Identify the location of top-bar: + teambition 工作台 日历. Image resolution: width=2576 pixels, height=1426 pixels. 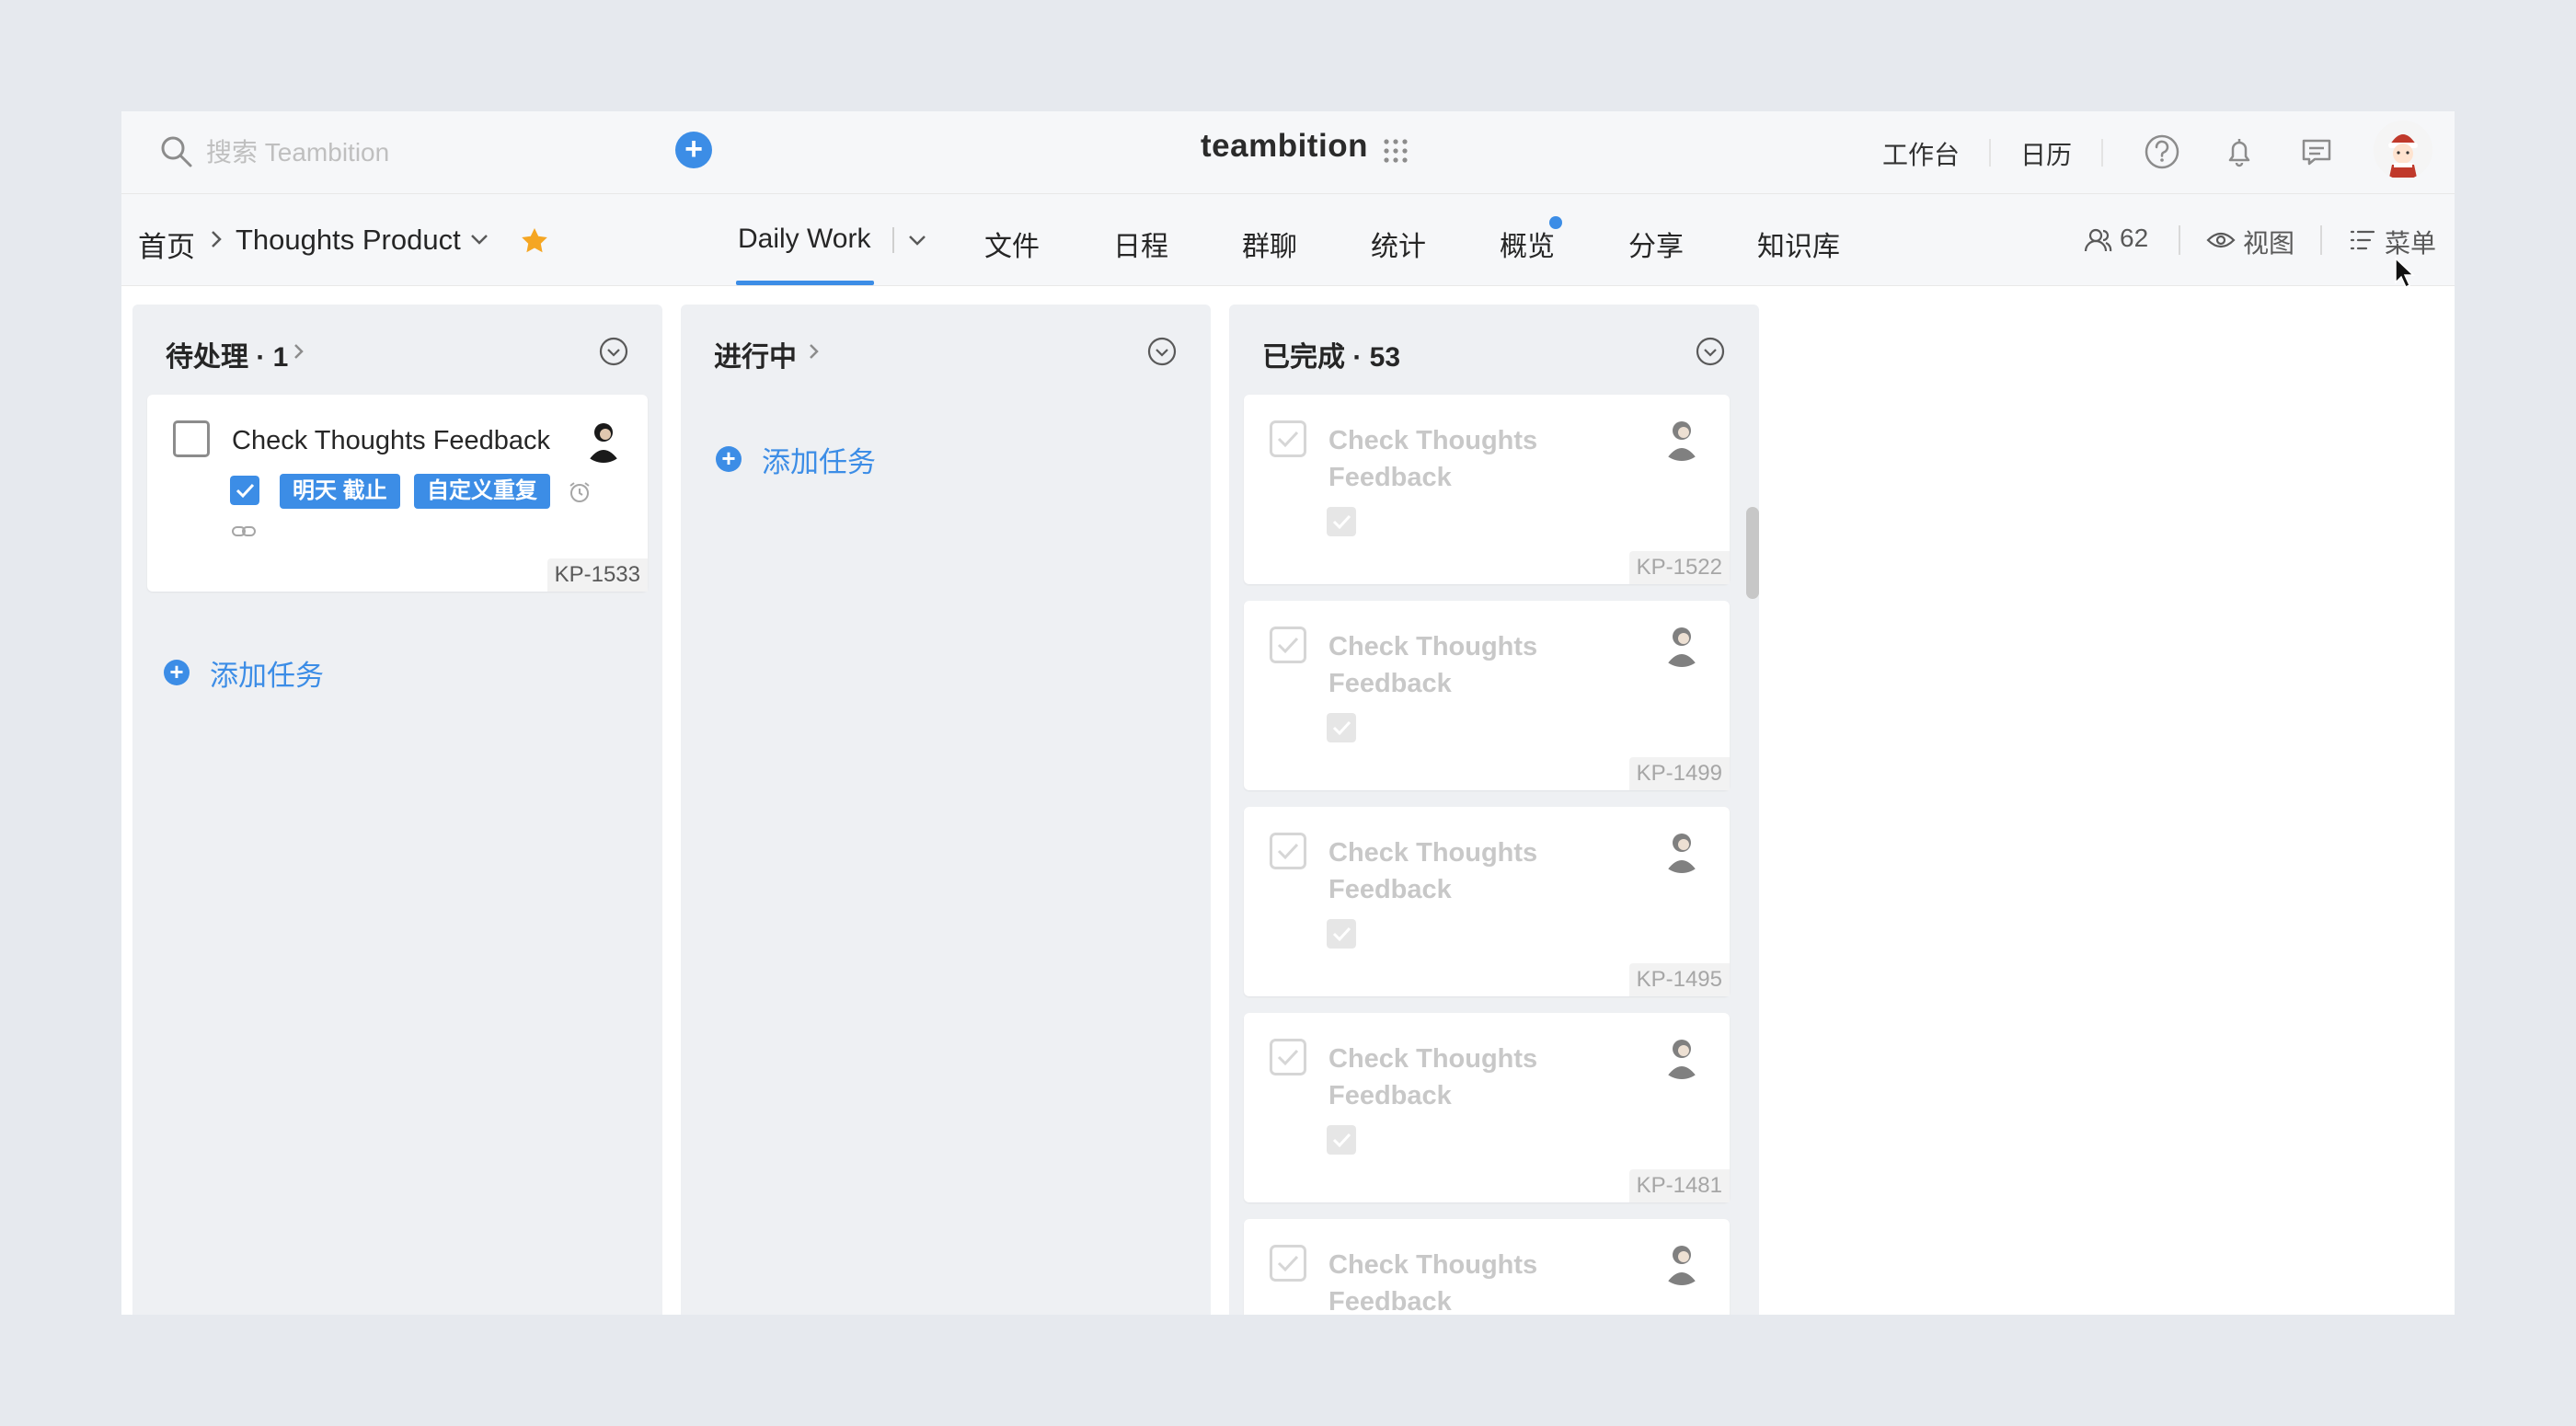
(1288, 152).